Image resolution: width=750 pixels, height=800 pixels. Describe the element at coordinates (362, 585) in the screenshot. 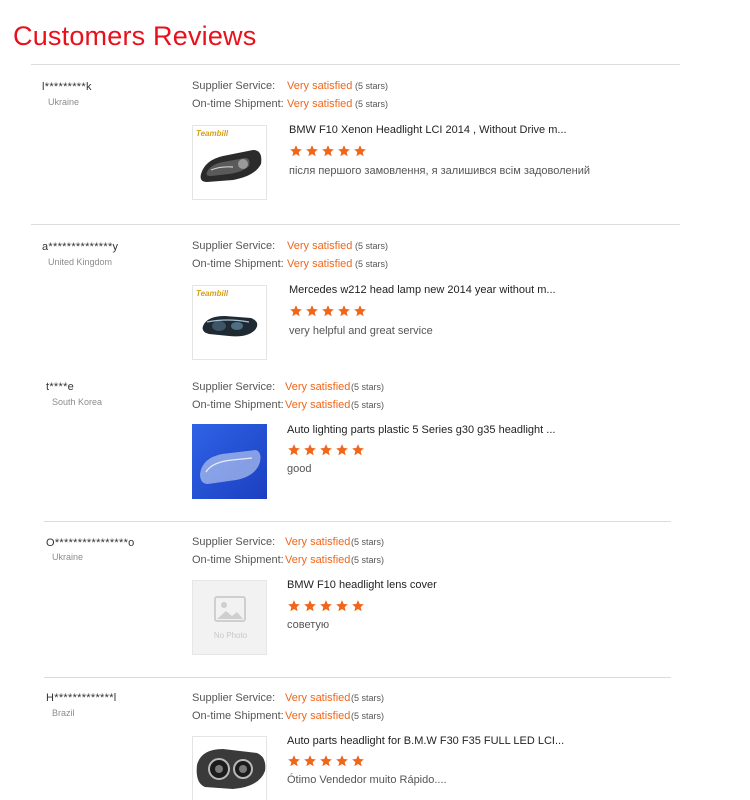

I see `product-title: BMW F10 headlight lens cover` at that location.